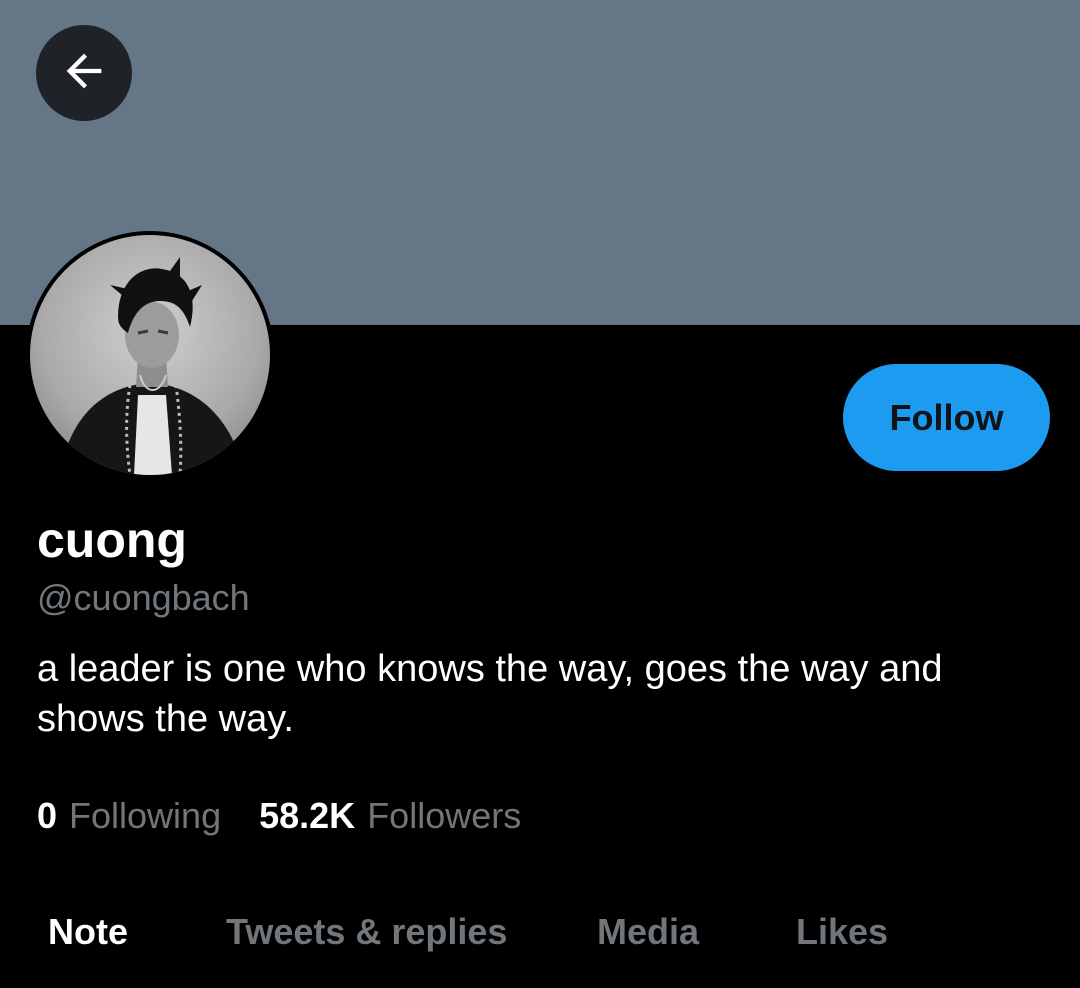  Describe the element at coordinates (145, 815) in the screenshot. I see `following-label: Following` at that location.